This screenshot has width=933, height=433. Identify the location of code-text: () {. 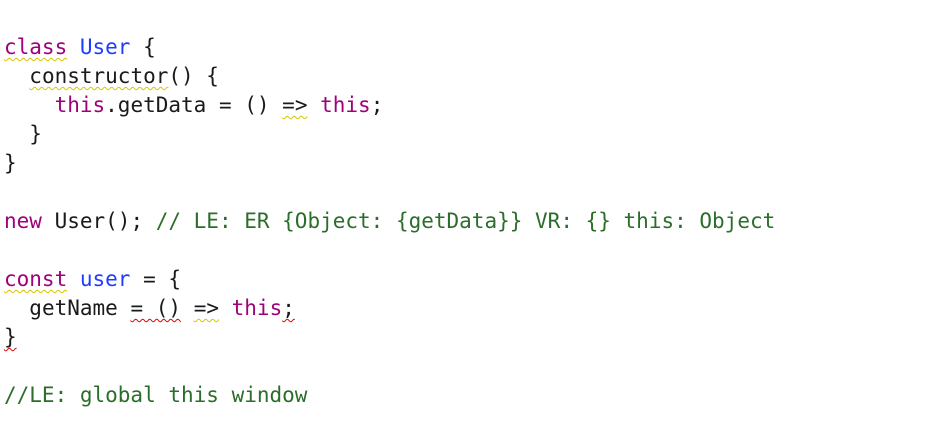
(193, 76).